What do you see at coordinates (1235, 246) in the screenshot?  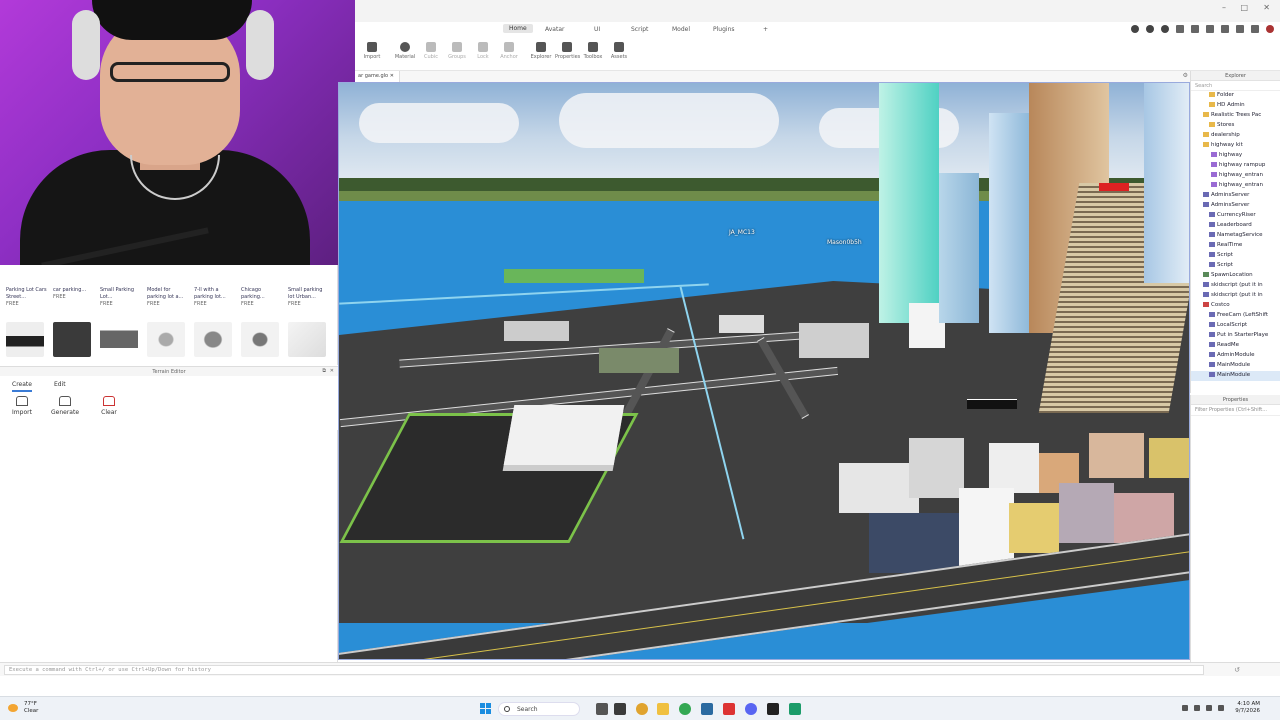 I see `explorer-item: RealTime` at bounding box center [1235, 246].